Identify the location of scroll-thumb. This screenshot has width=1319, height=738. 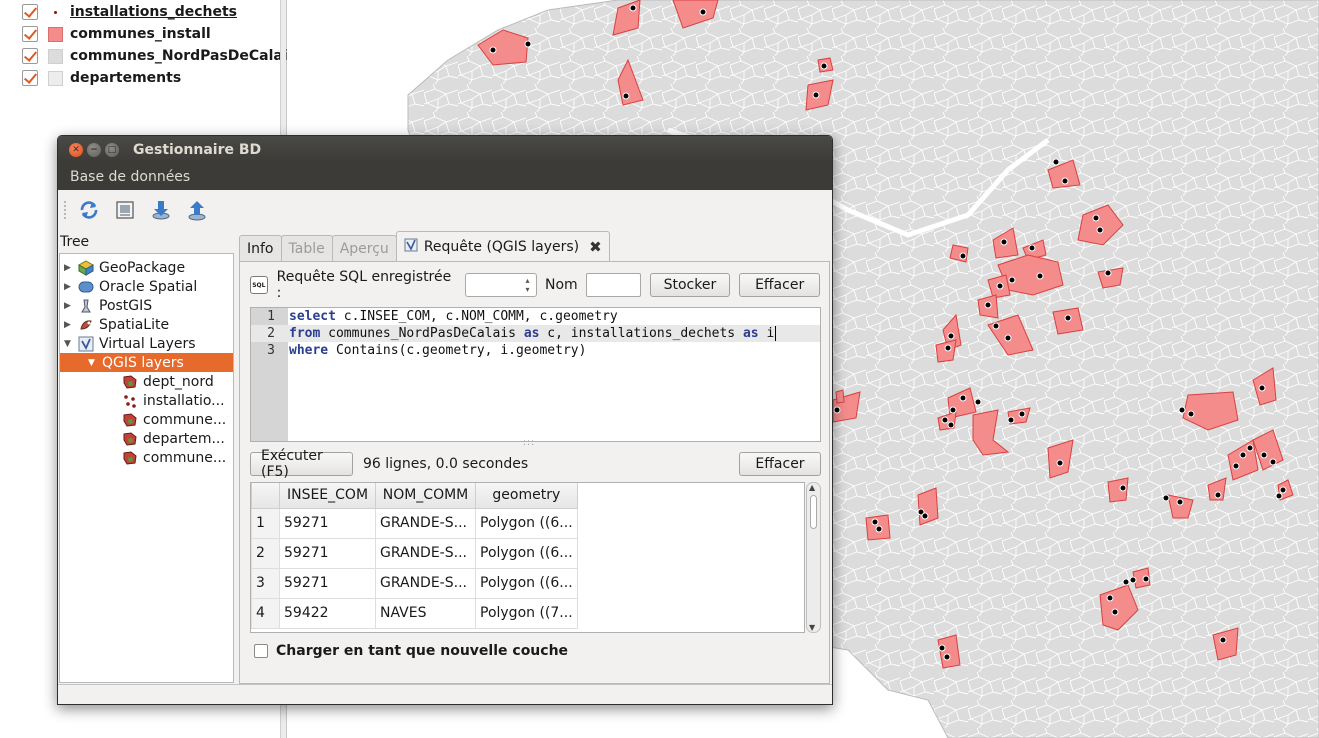
(813, 512).